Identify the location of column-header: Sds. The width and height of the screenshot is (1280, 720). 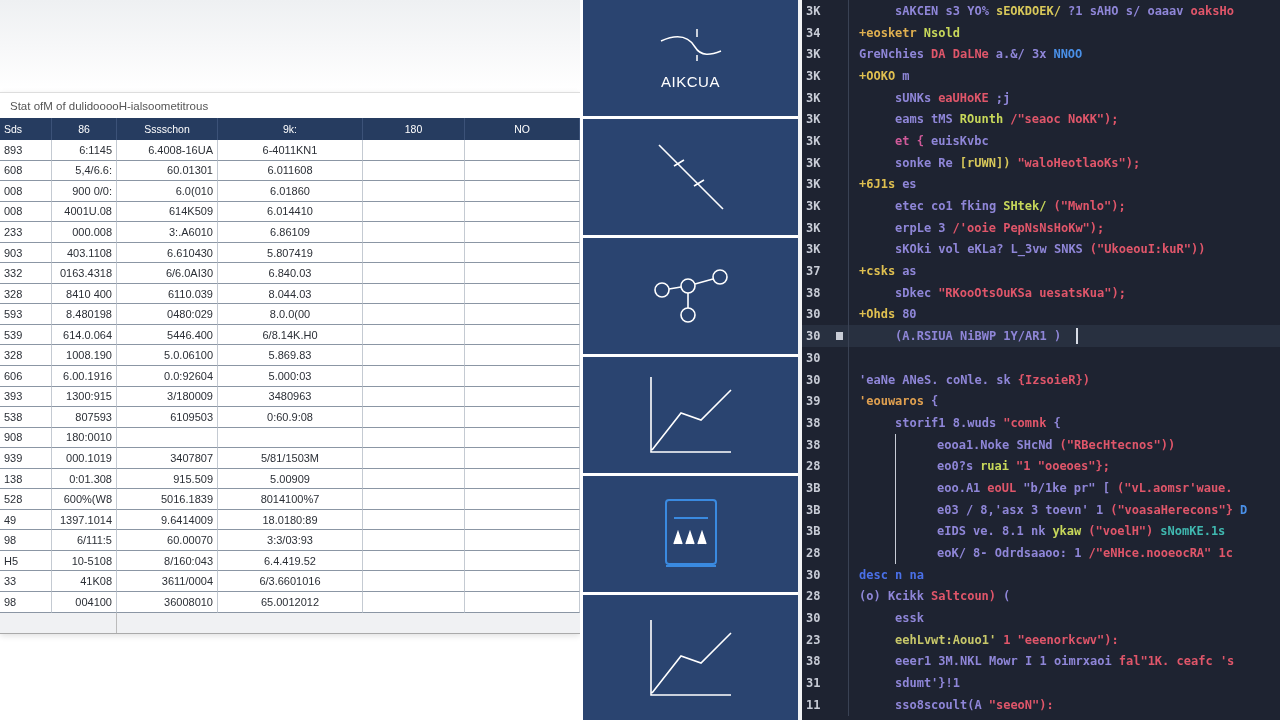
(26, 129).